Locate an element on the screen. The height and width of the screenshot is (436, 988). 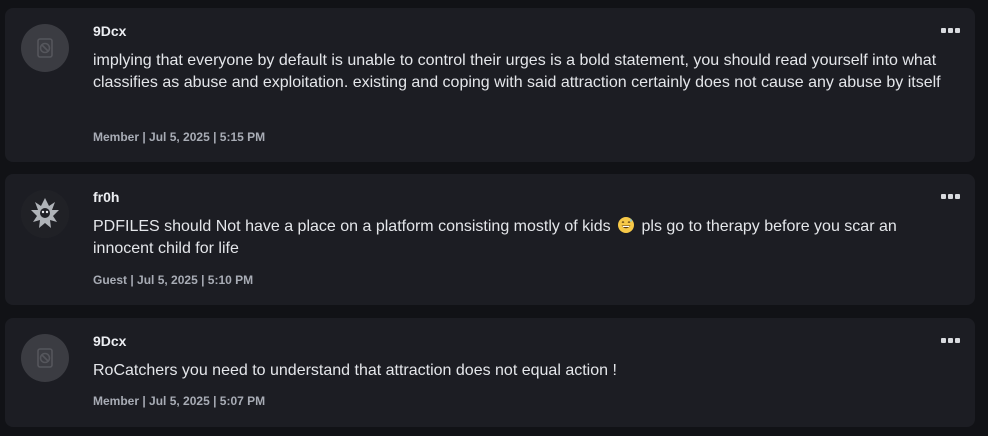
comment-meta: Guest | Jul 5, 2025 | 5:10 PM is located at coordinates (173, 280).